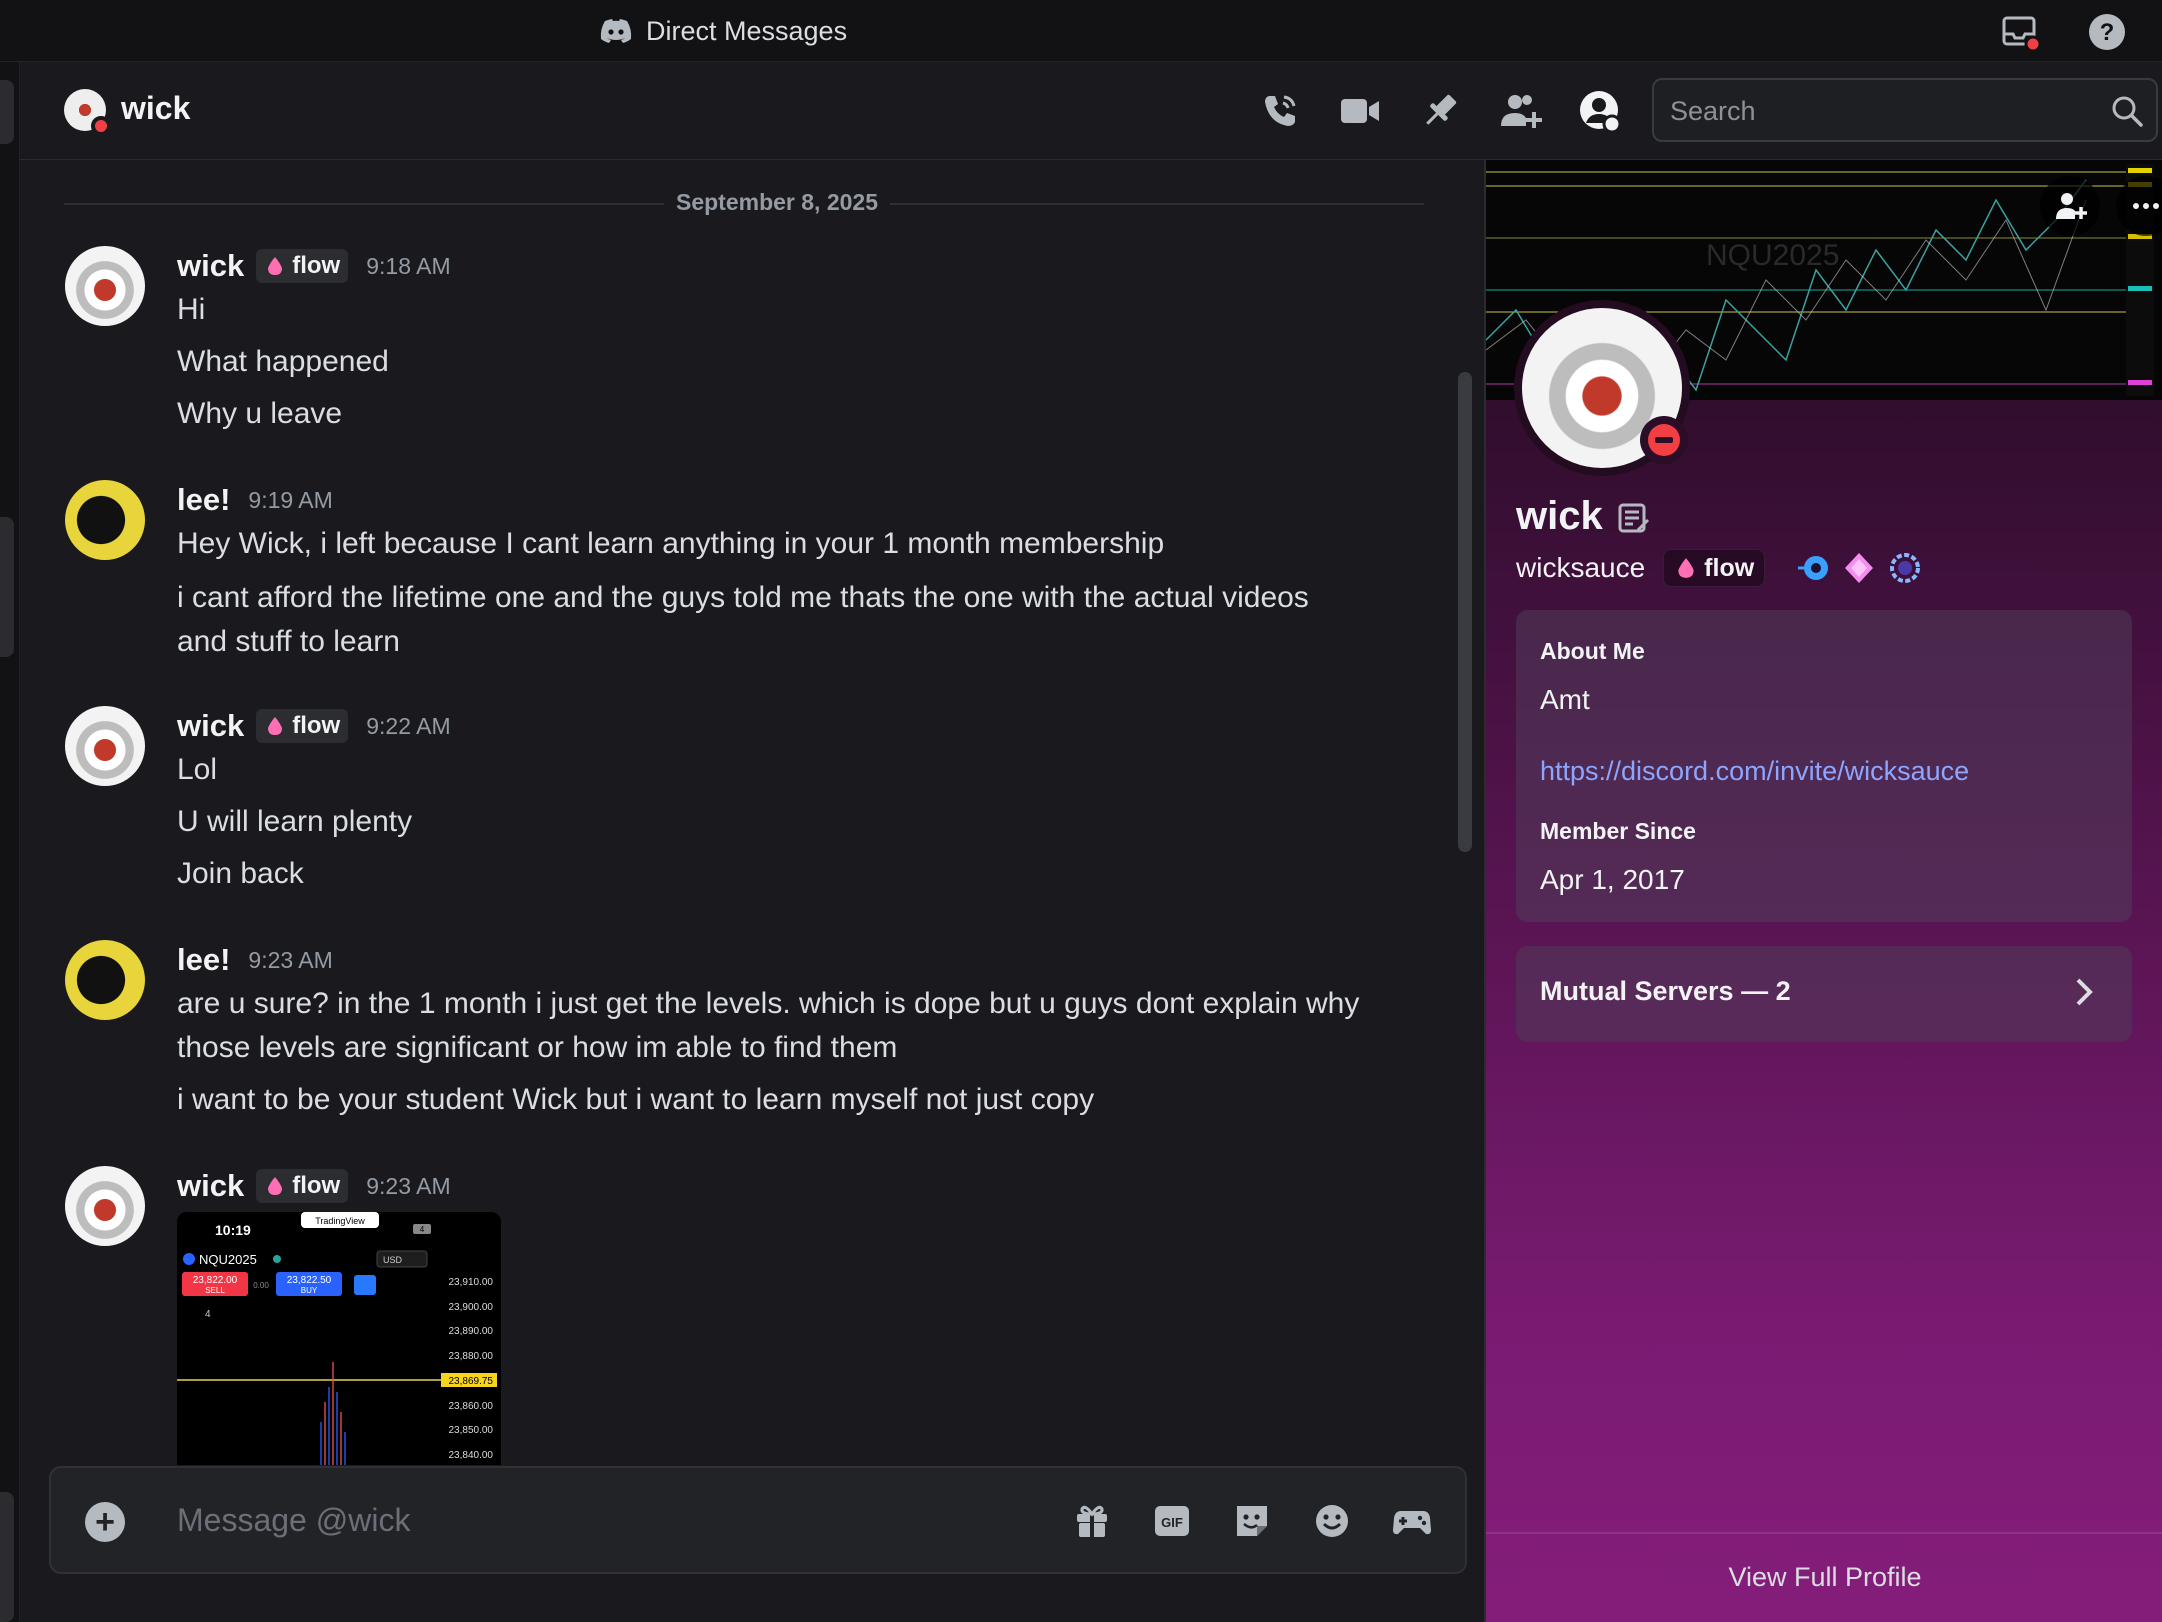  Describe the element at coordinates (197, 769) in the screenshot. I see `message-text: Lol` at that location.